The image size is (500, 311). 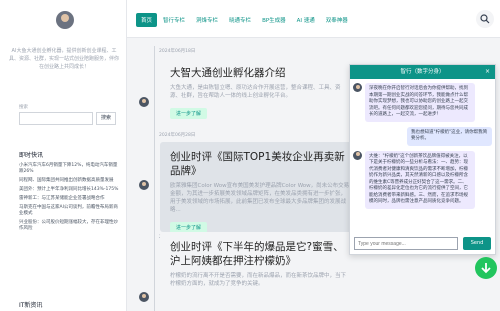 I want to click on news-item: 美团外：预计上半年净利润同比增长143%-175%, so click(x=69, y=190).